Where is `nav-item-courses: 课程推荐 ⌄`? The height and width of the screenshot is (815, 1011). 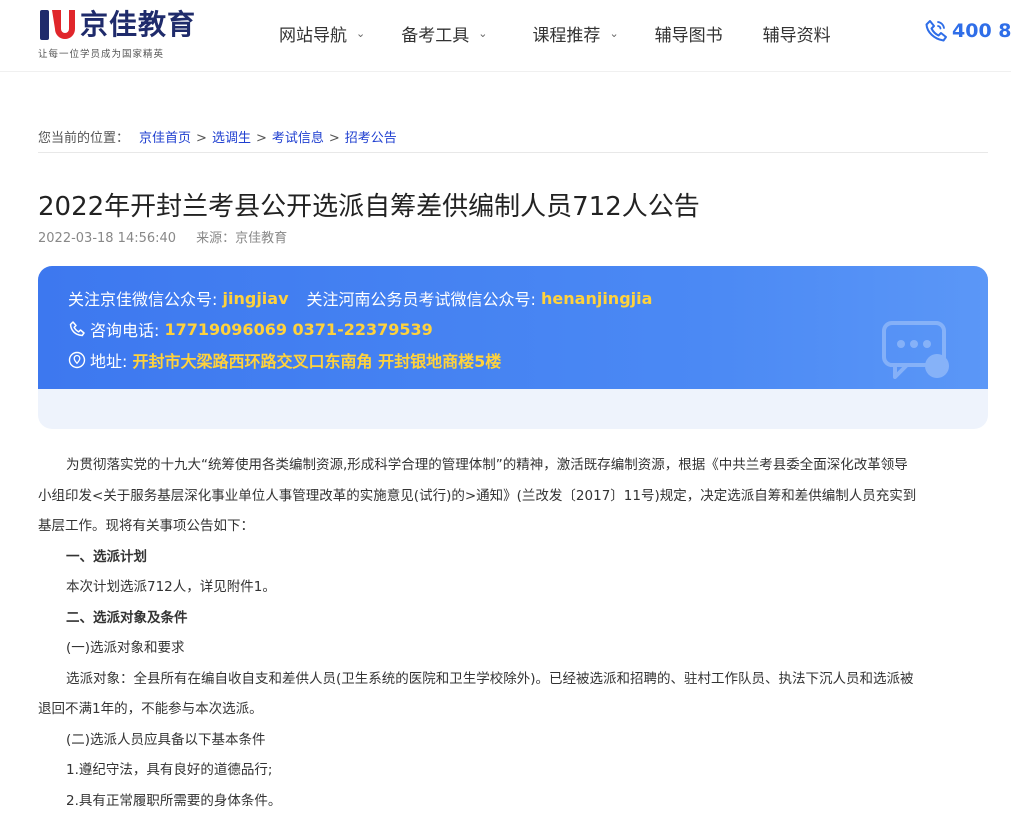 nav-item-courses: 课程推荐 ⌄ is located at coordinates (575, 33).